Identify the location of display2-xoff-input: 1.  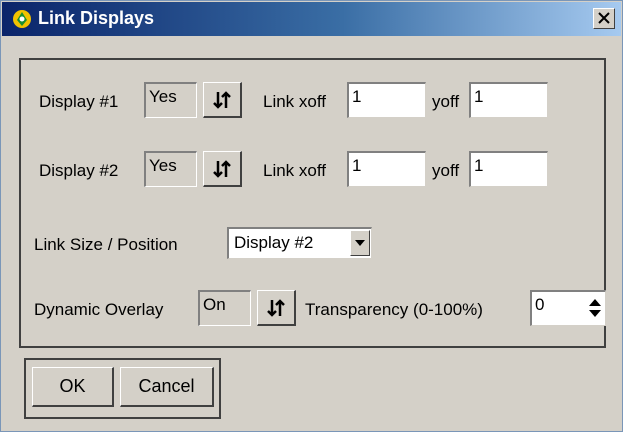
(386, 169).